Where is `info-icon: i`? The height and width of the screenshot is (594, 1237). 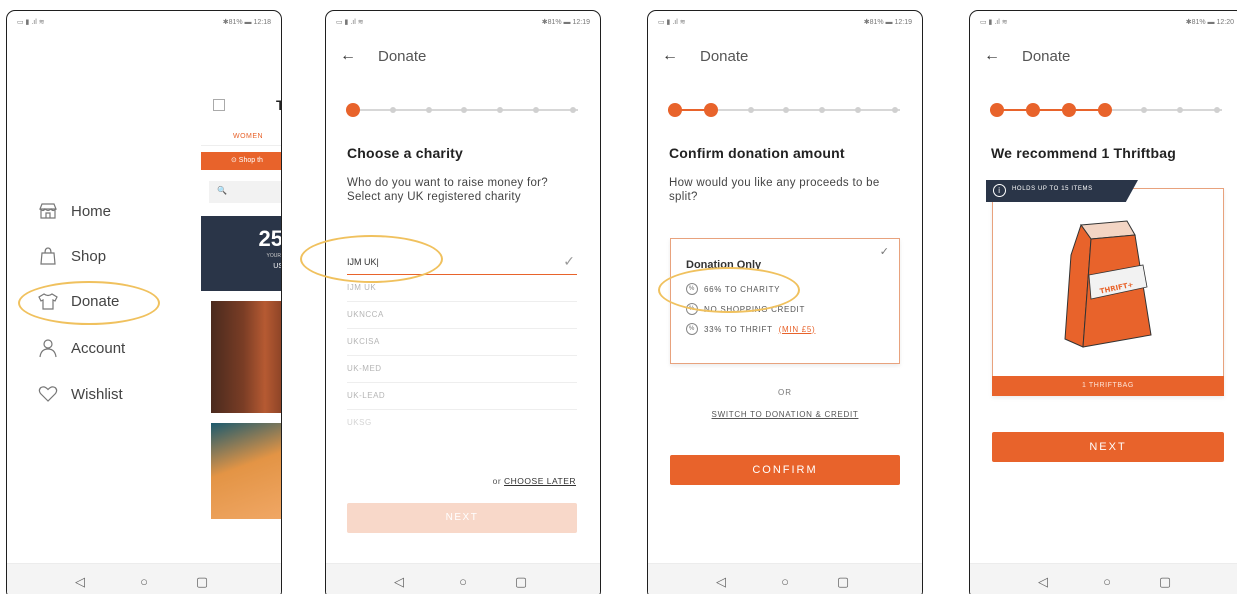
info-icon: i is located at coordinates (999, 190).